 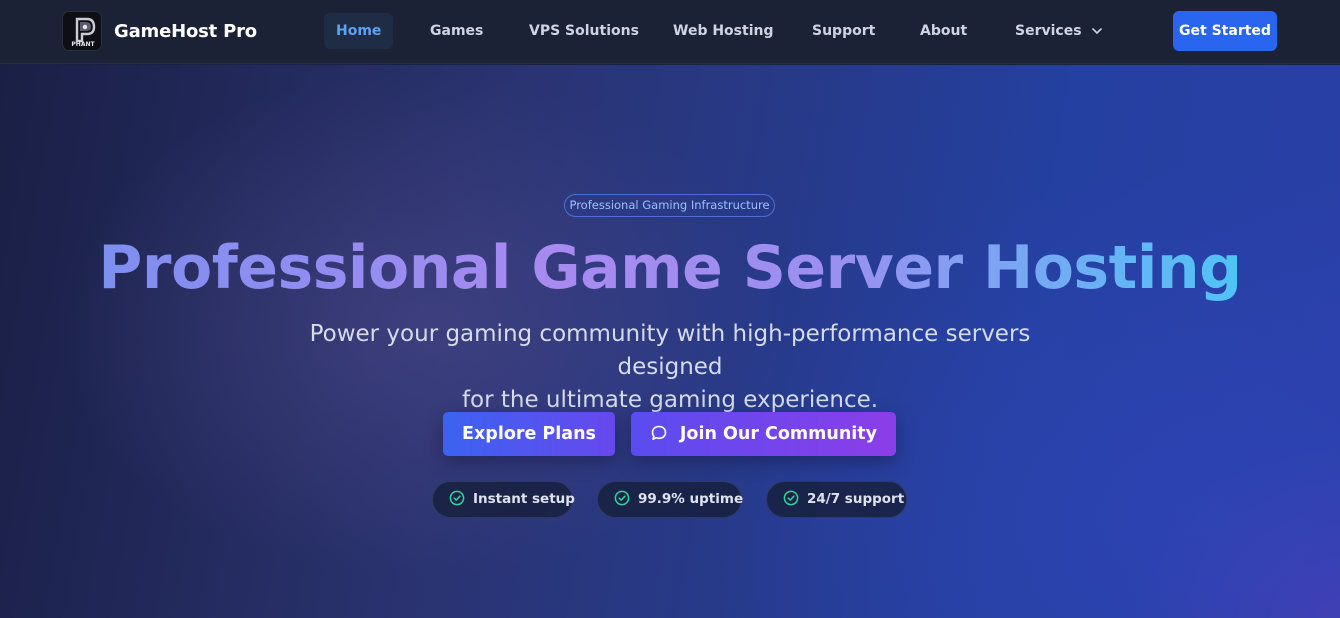 I want to click on phantom-logo-icon: PHANT, so click(x=82, y=31).